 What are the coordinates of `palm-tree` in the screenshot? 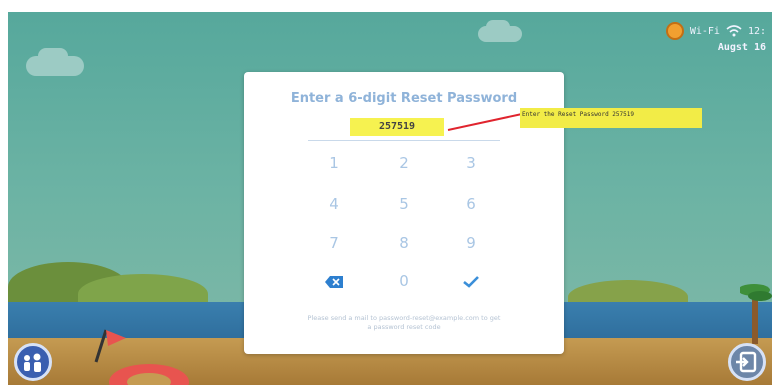 It's located at (756, 314).